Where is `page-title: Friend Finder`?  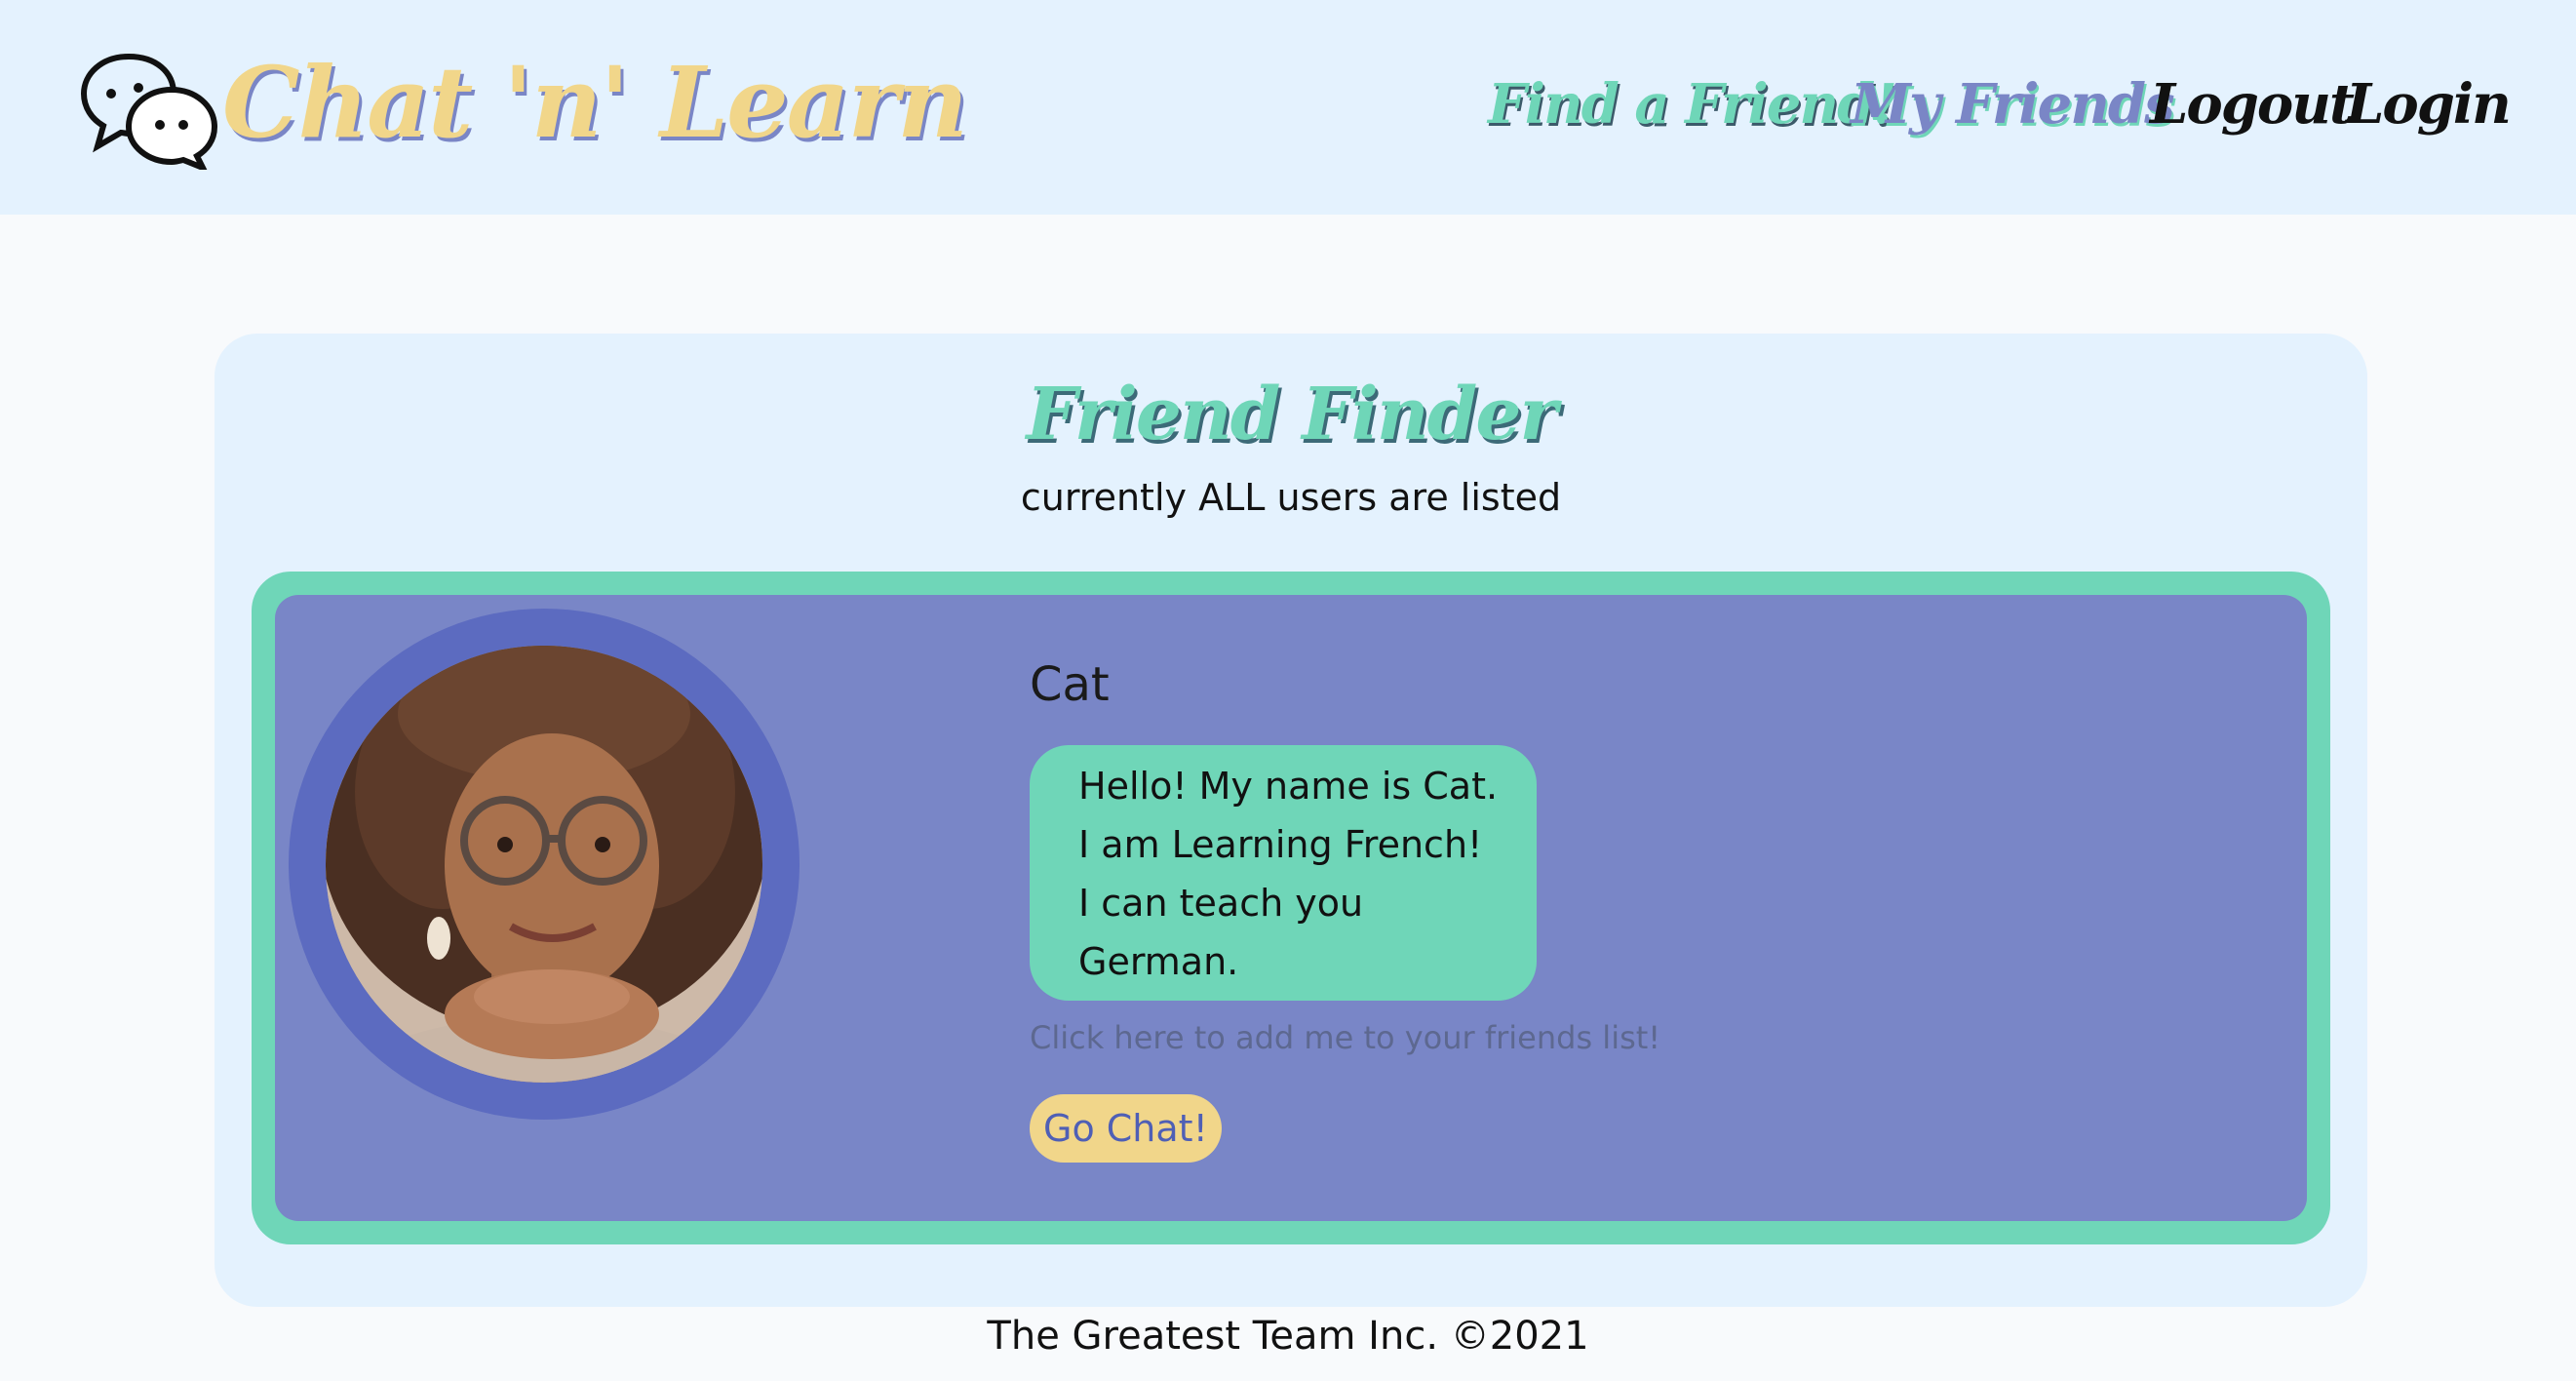 page-title: Friend Finder is located at coordinates (1292, 415).